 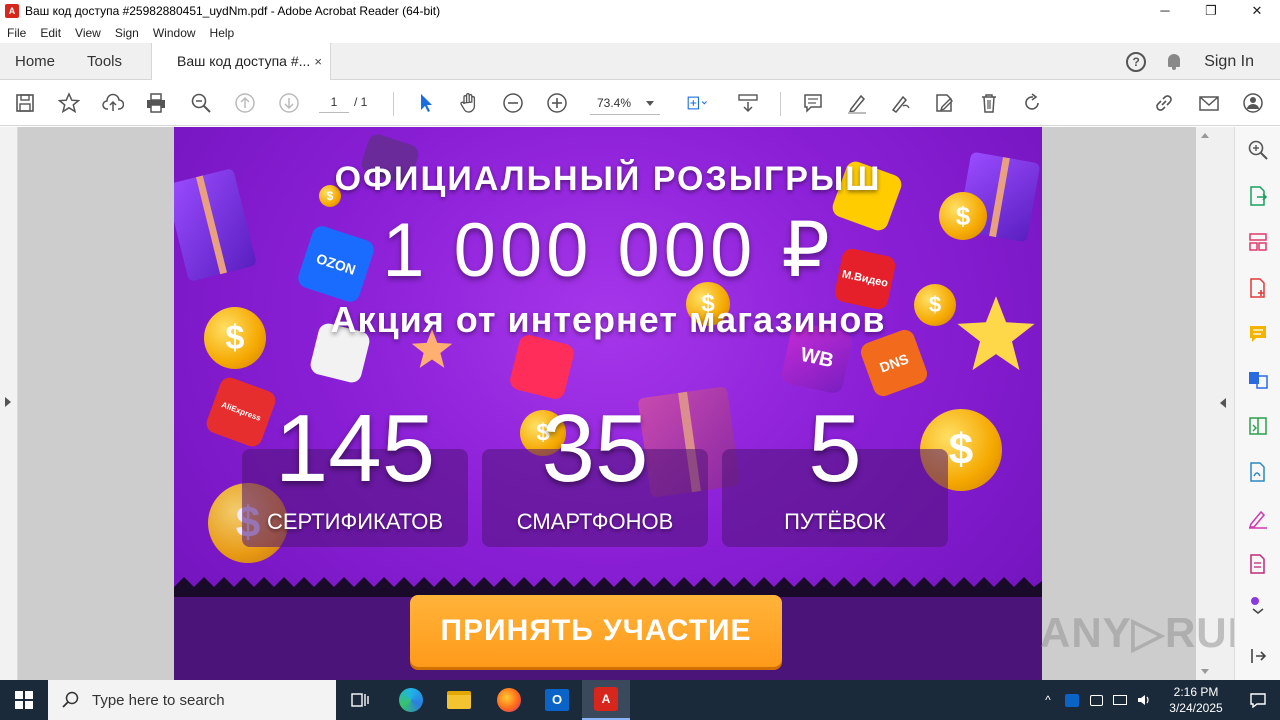 What do you see at coordinates (222, 33) in the screenshot?
I see `menu-help: Help` at bounding box center [222, 33].